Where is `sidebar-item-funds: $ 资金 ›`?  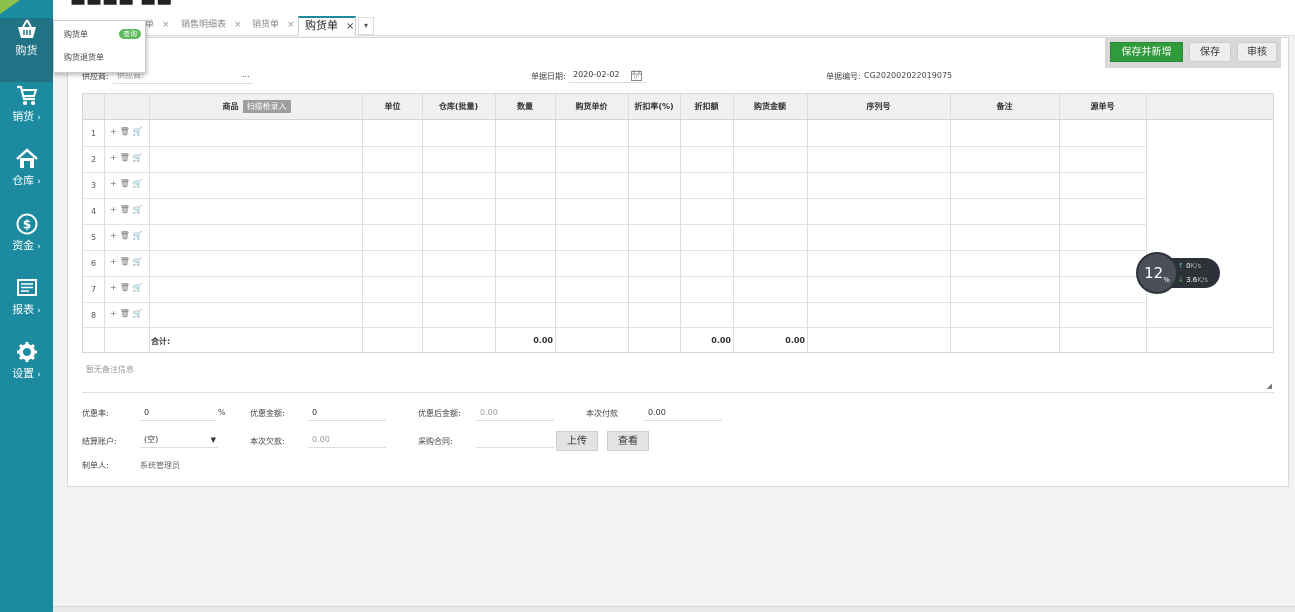
sidebar-item-funds: $ 资金 › is located at coordinates (26, 245).